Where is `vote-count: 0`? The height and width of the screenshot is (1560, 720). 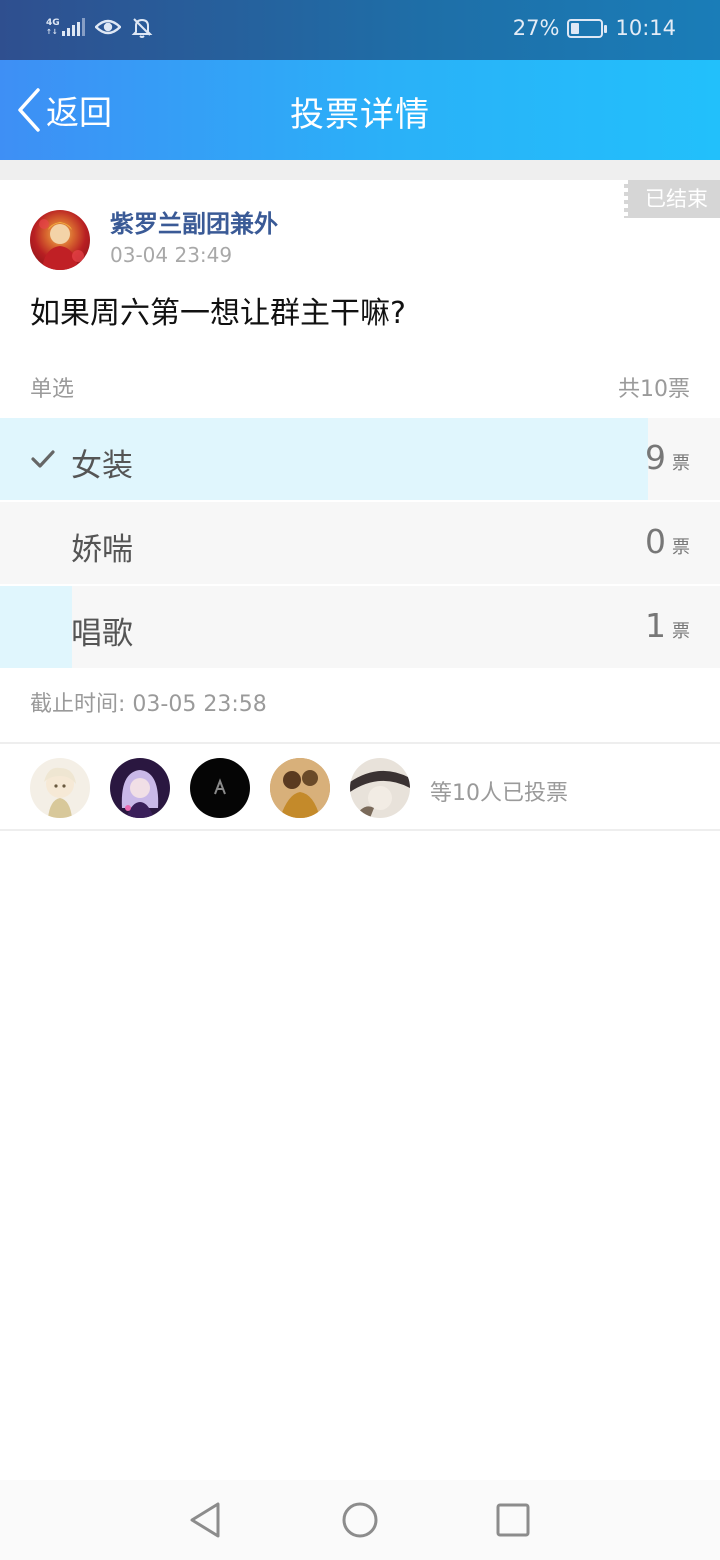 vote-count: 0 is located at coordinates (655, 541).